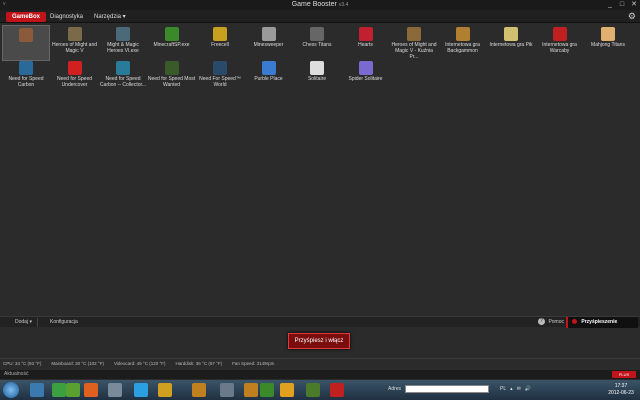 The width and height of the screenshot is (640, 400). I want to click on tab-gamebox: GameBox, so click(26, 17).